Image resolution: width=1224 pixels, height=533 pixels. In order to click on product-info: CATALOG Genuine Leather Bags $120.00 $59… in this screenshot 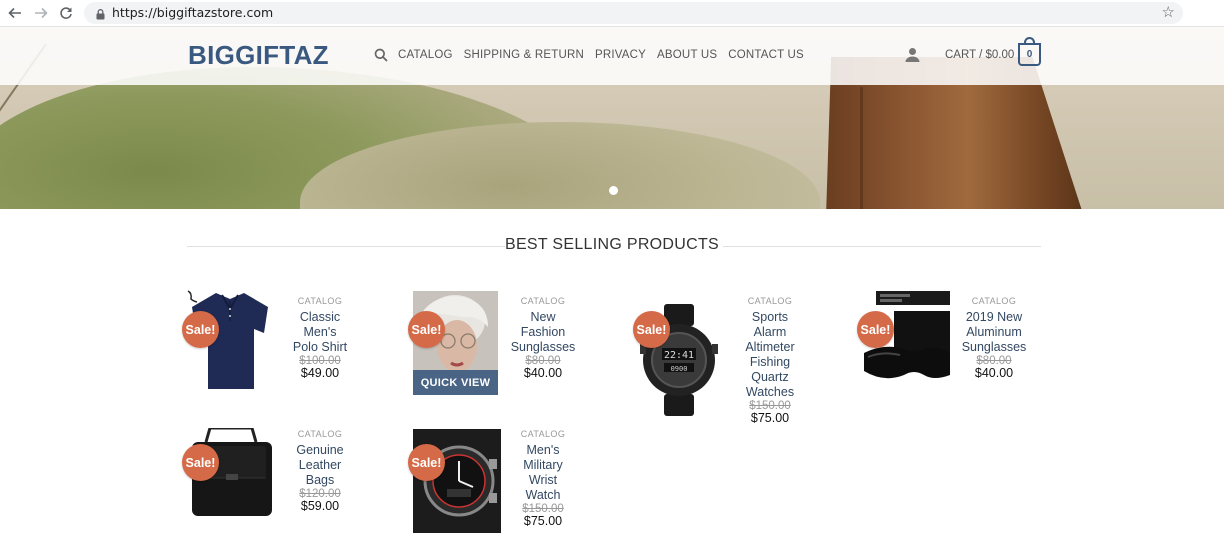, I will do `click(320, 470)`.